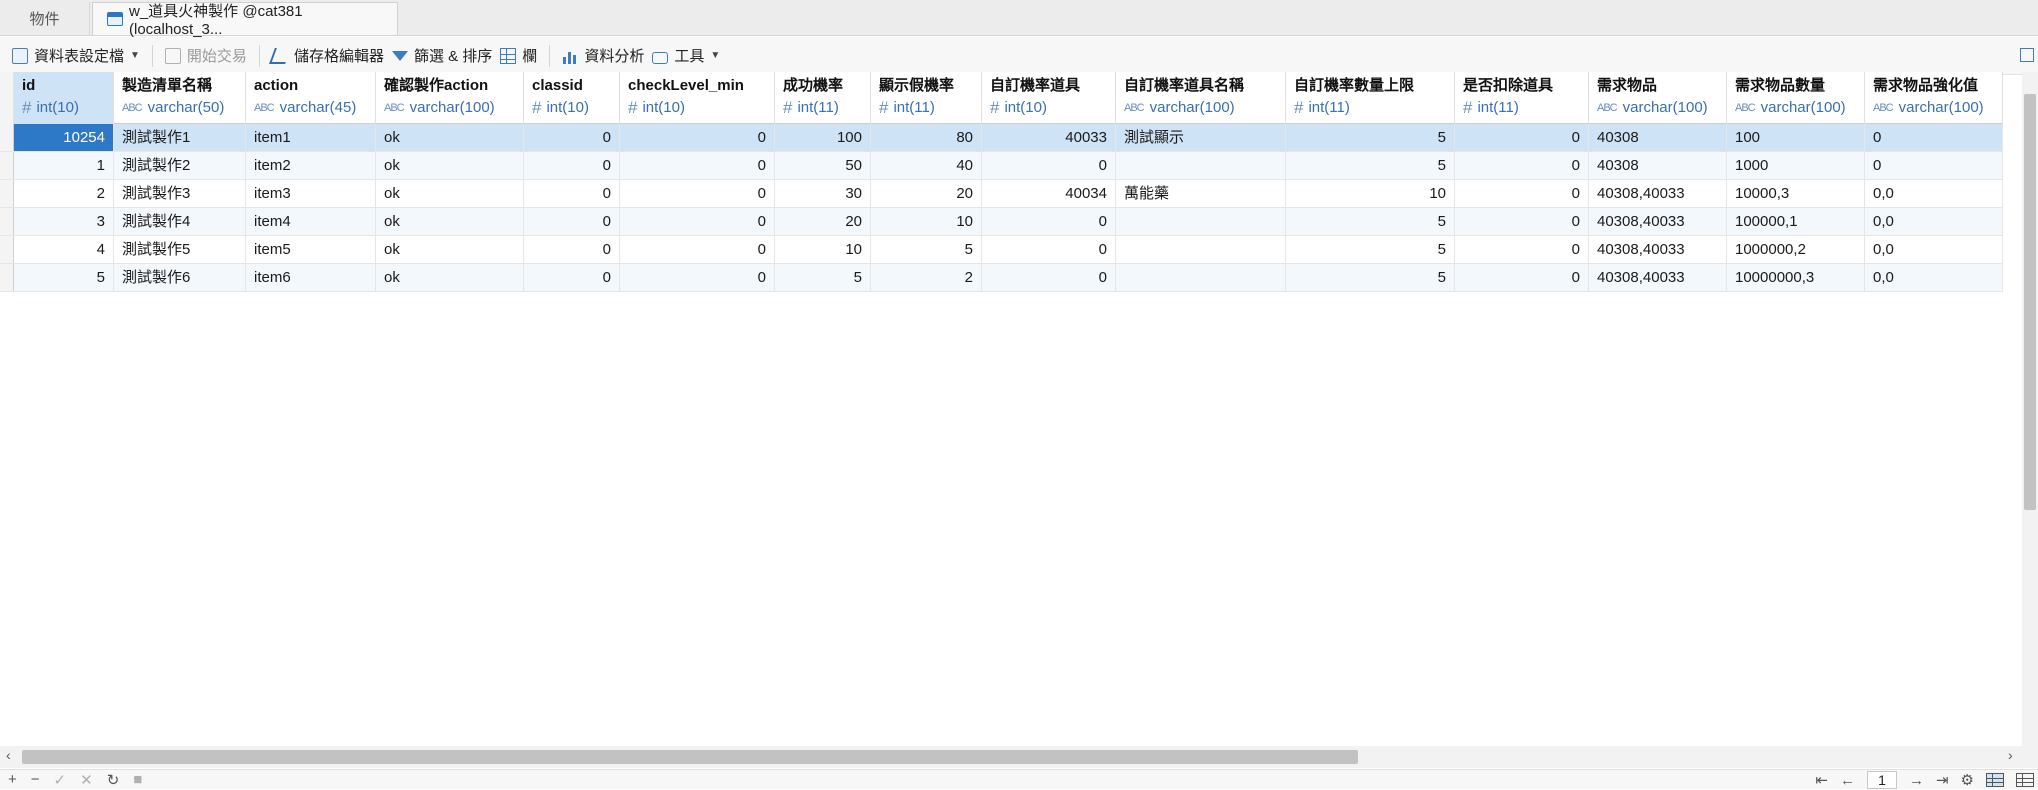 This screenshot has height=790, width=2038. Describe the element at coordinates (113, 780) in the screenshot. I see `refresh-icon: ↻` at that location.